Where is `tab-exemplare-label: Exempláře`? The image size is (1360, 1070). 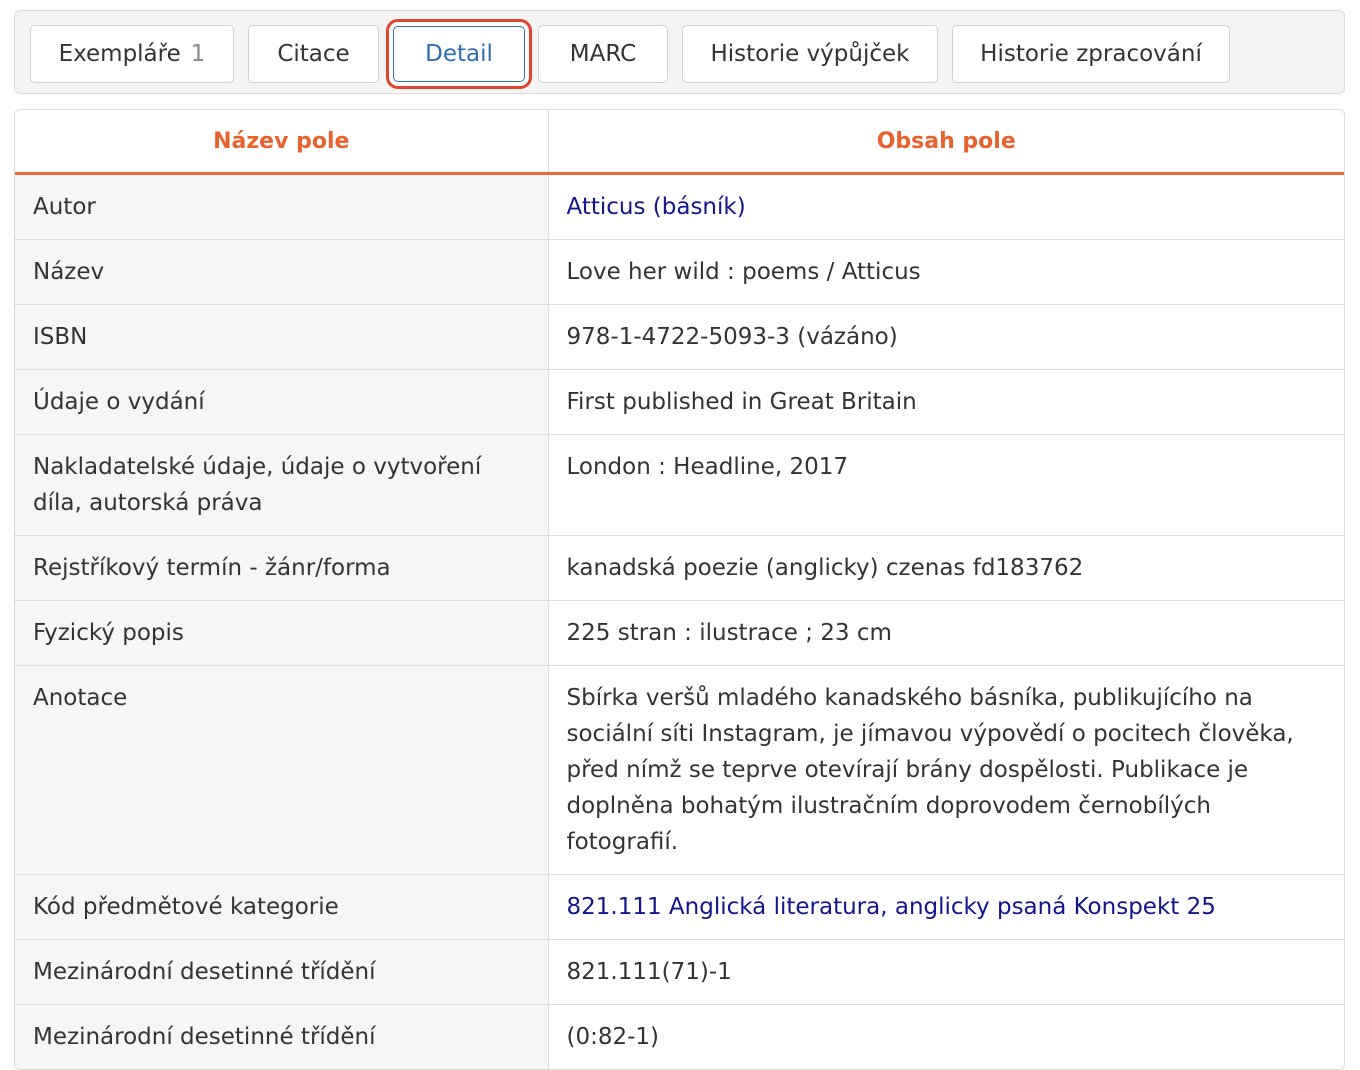
tab-exemplare-label: Exempláře is located at coordinates (119, 54).